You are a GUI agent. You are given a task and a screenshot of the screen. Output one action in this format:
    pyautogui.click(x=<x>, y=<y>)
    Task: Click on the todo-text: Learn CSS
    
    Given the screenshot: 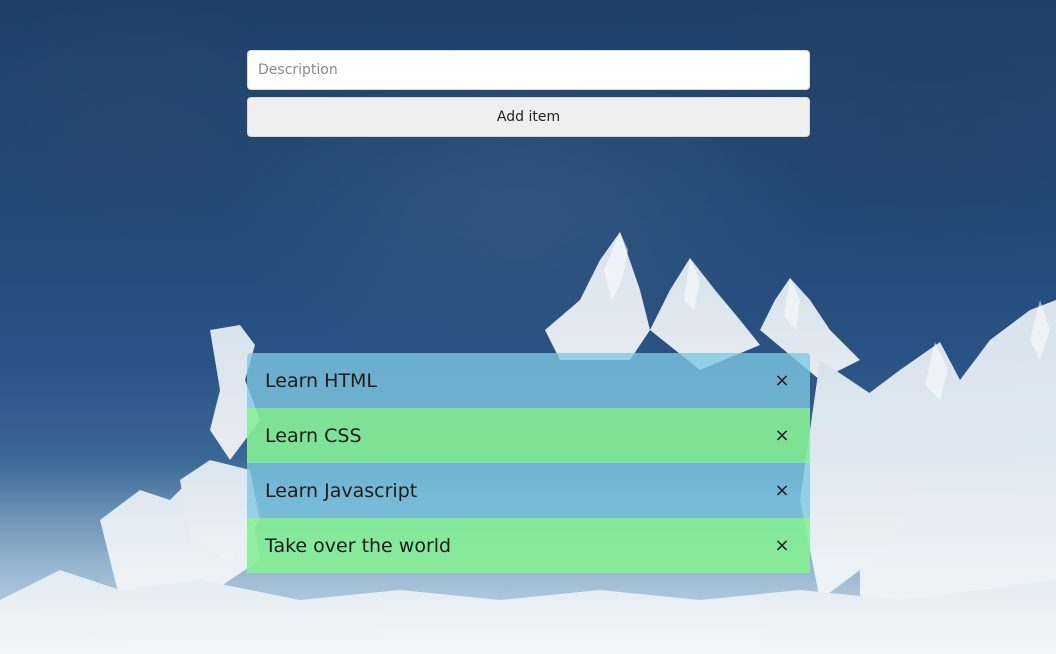 What is the action you would take?
    pyautogui.click(x=313, y=435)
    